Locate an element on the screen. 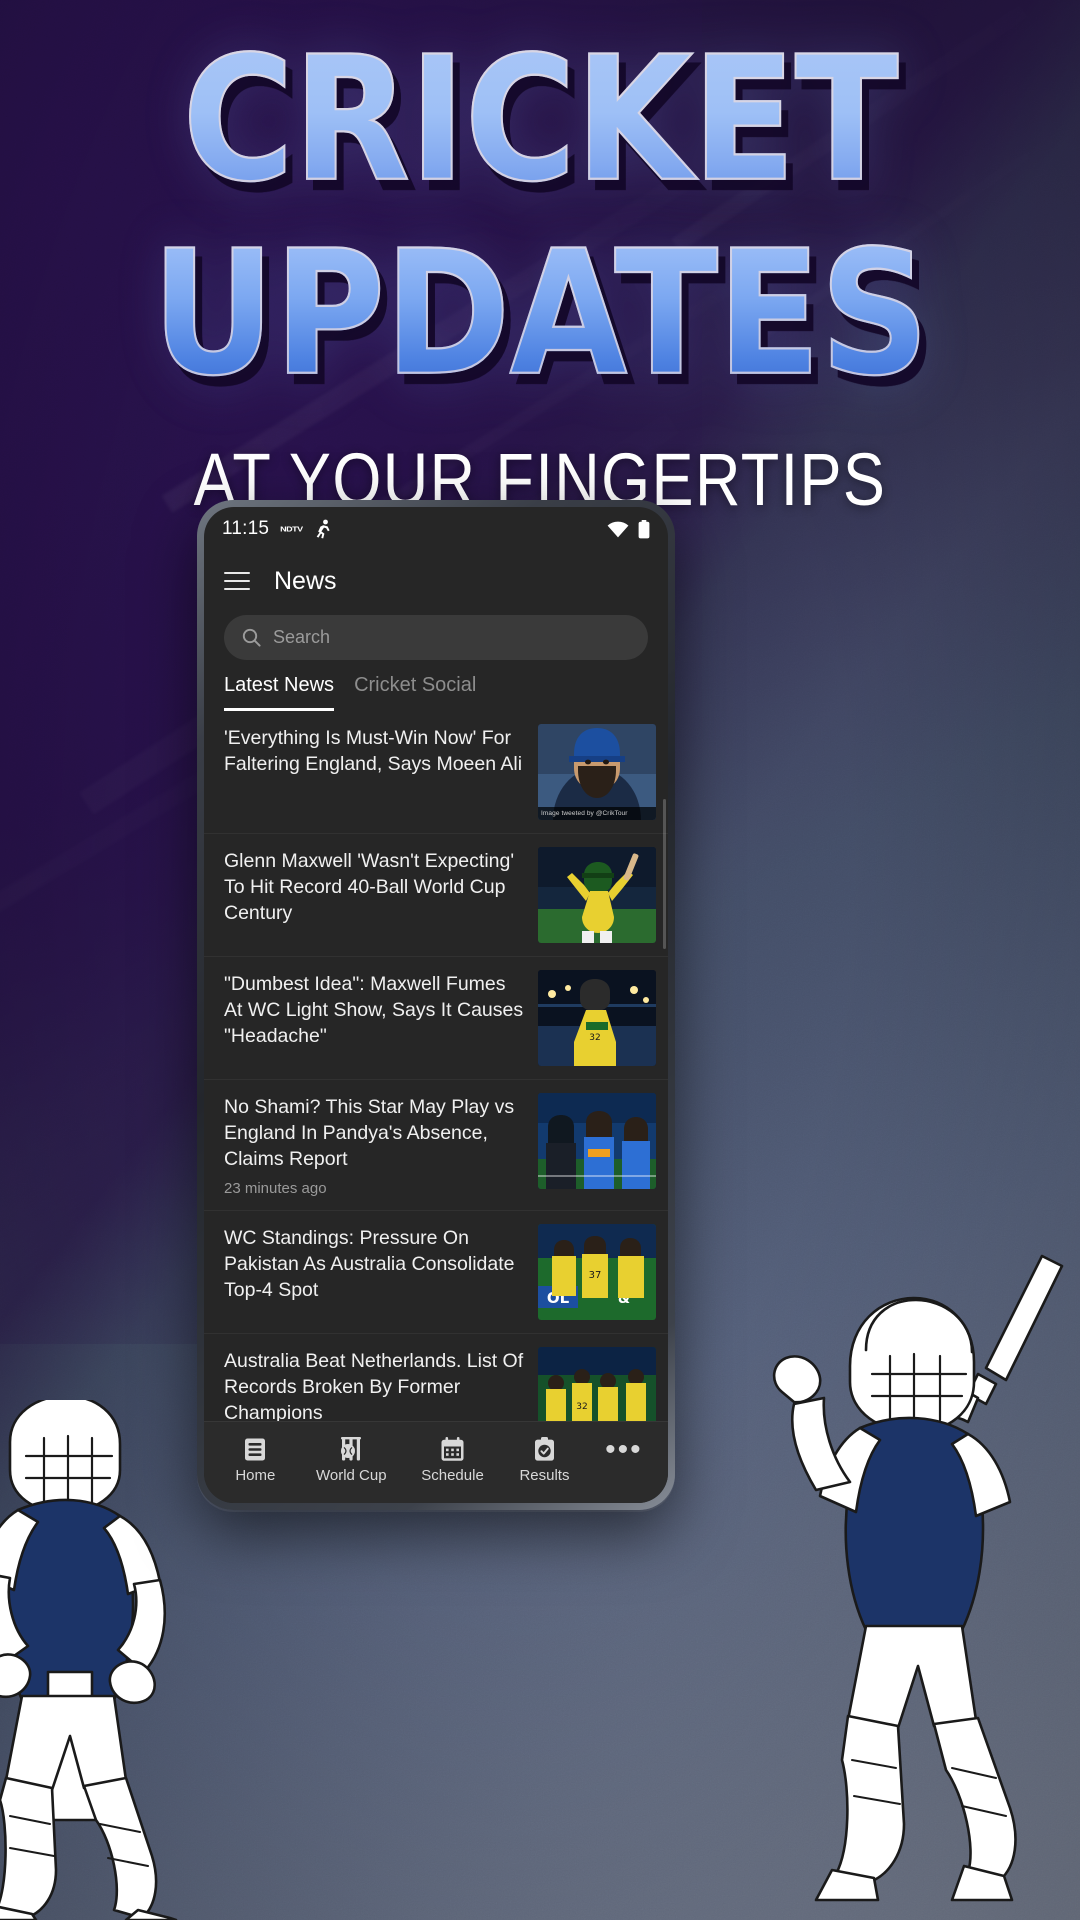  nav-label-world-cup: World Cup is located at coordinates (351, 1475).